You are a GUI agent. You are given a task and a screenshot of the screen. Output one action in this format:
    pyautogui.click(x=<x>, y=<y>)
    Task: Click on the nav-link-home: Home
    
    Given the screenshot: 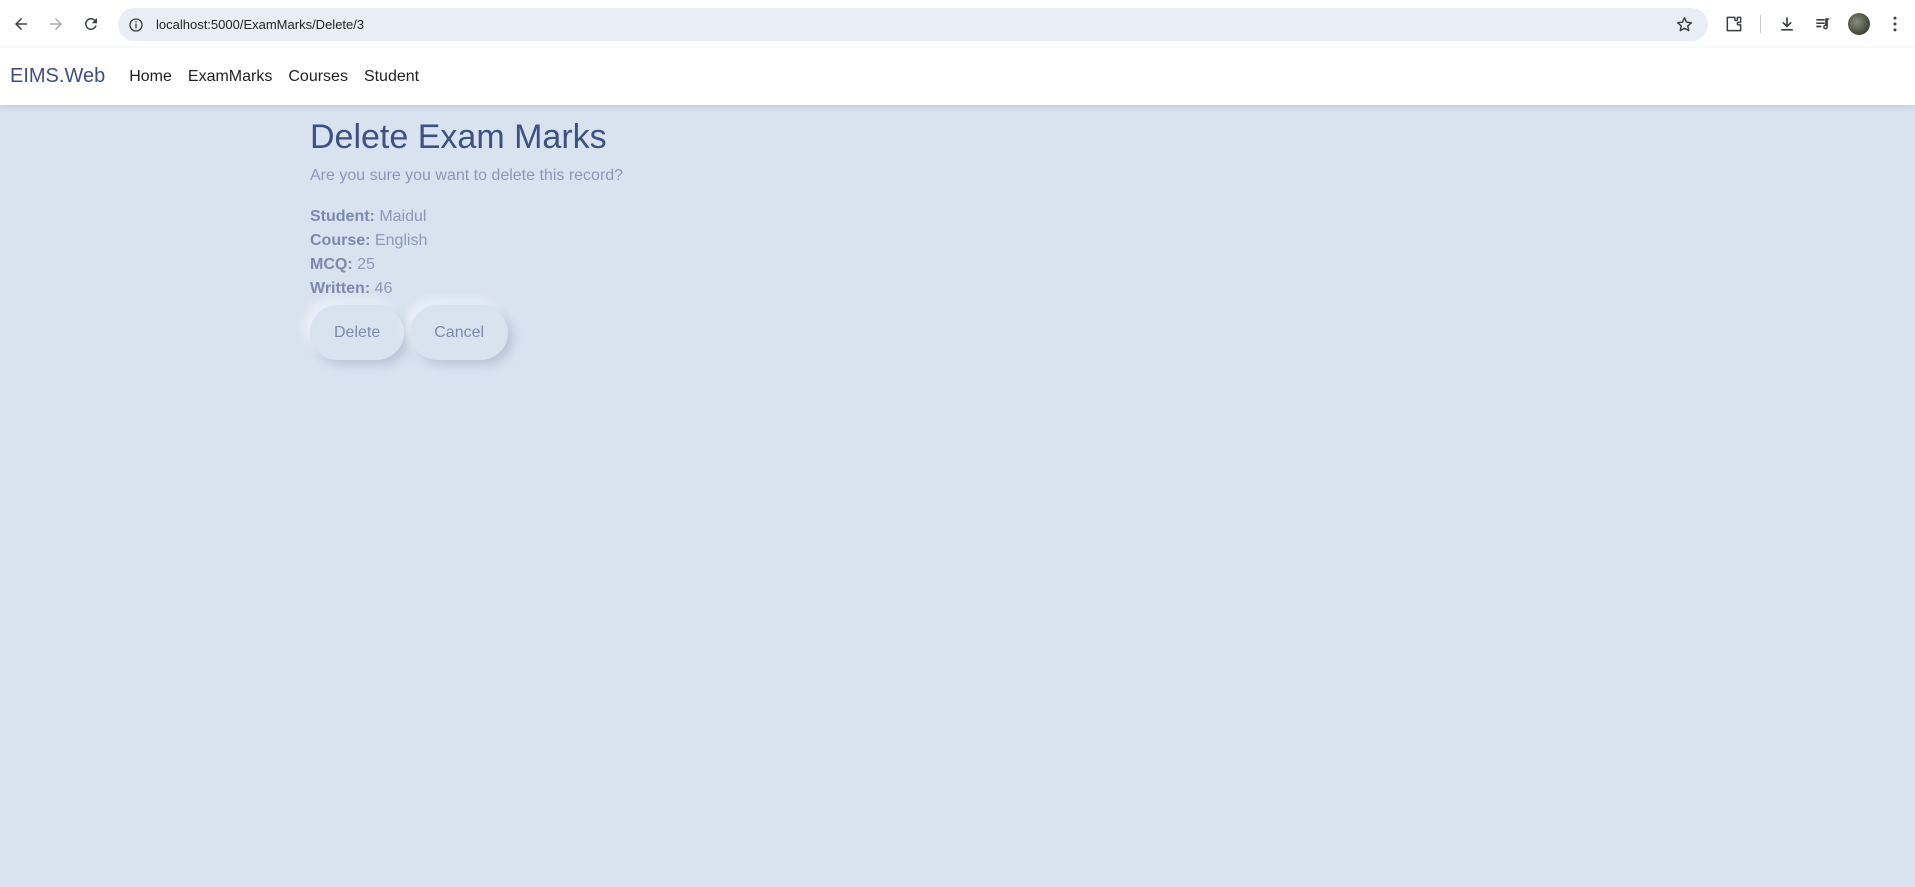 What is the action you would take?
    pyautogui.click(x=150, y=77)
    